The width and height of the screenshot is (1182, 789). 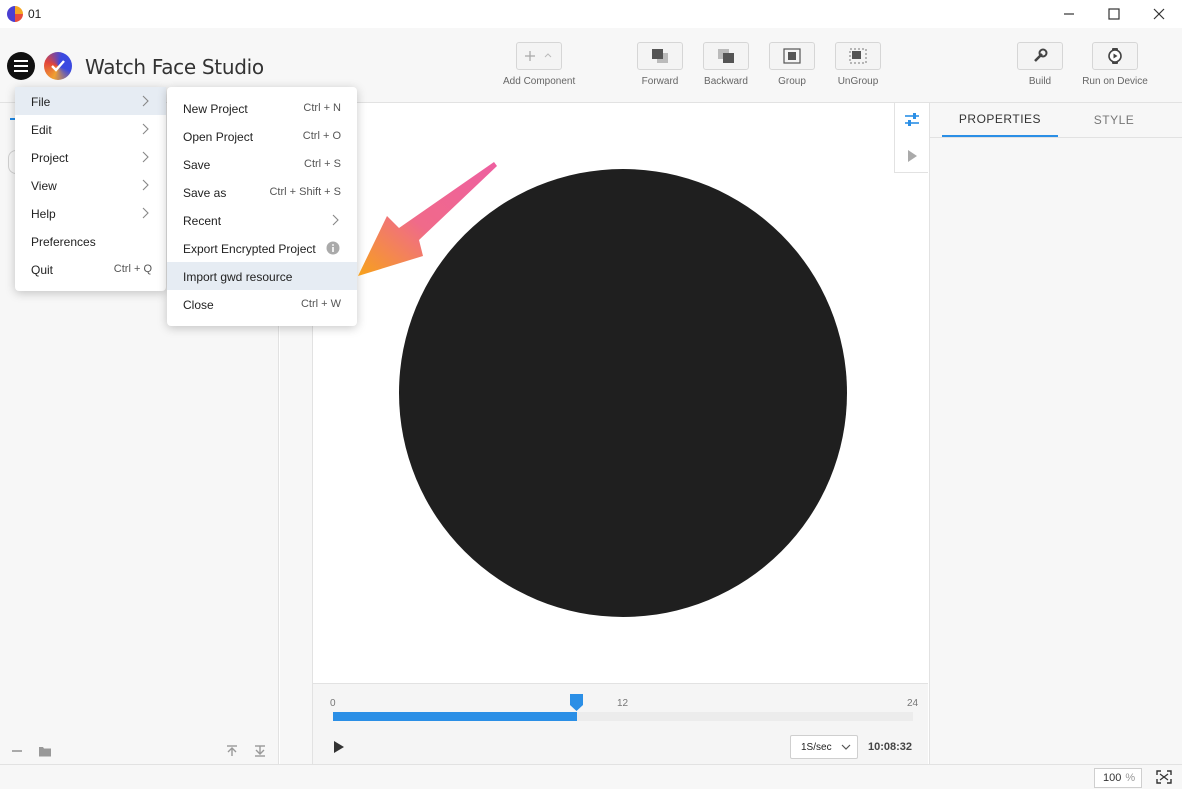 I want to click on close-window-button, so click(x=1159, y=14).